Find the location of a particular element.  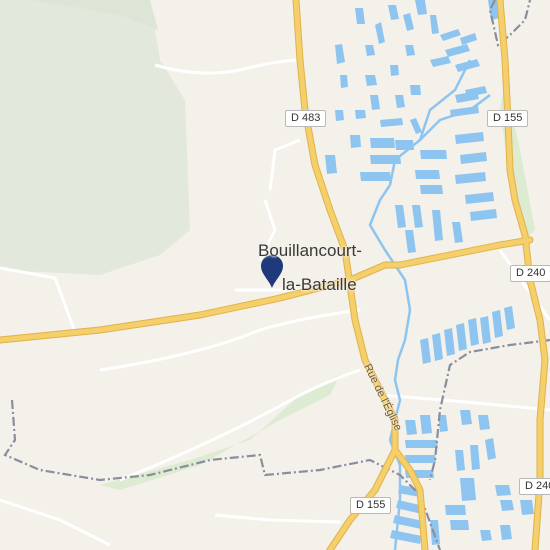

ponds-north is located at coordinates (412, 126).